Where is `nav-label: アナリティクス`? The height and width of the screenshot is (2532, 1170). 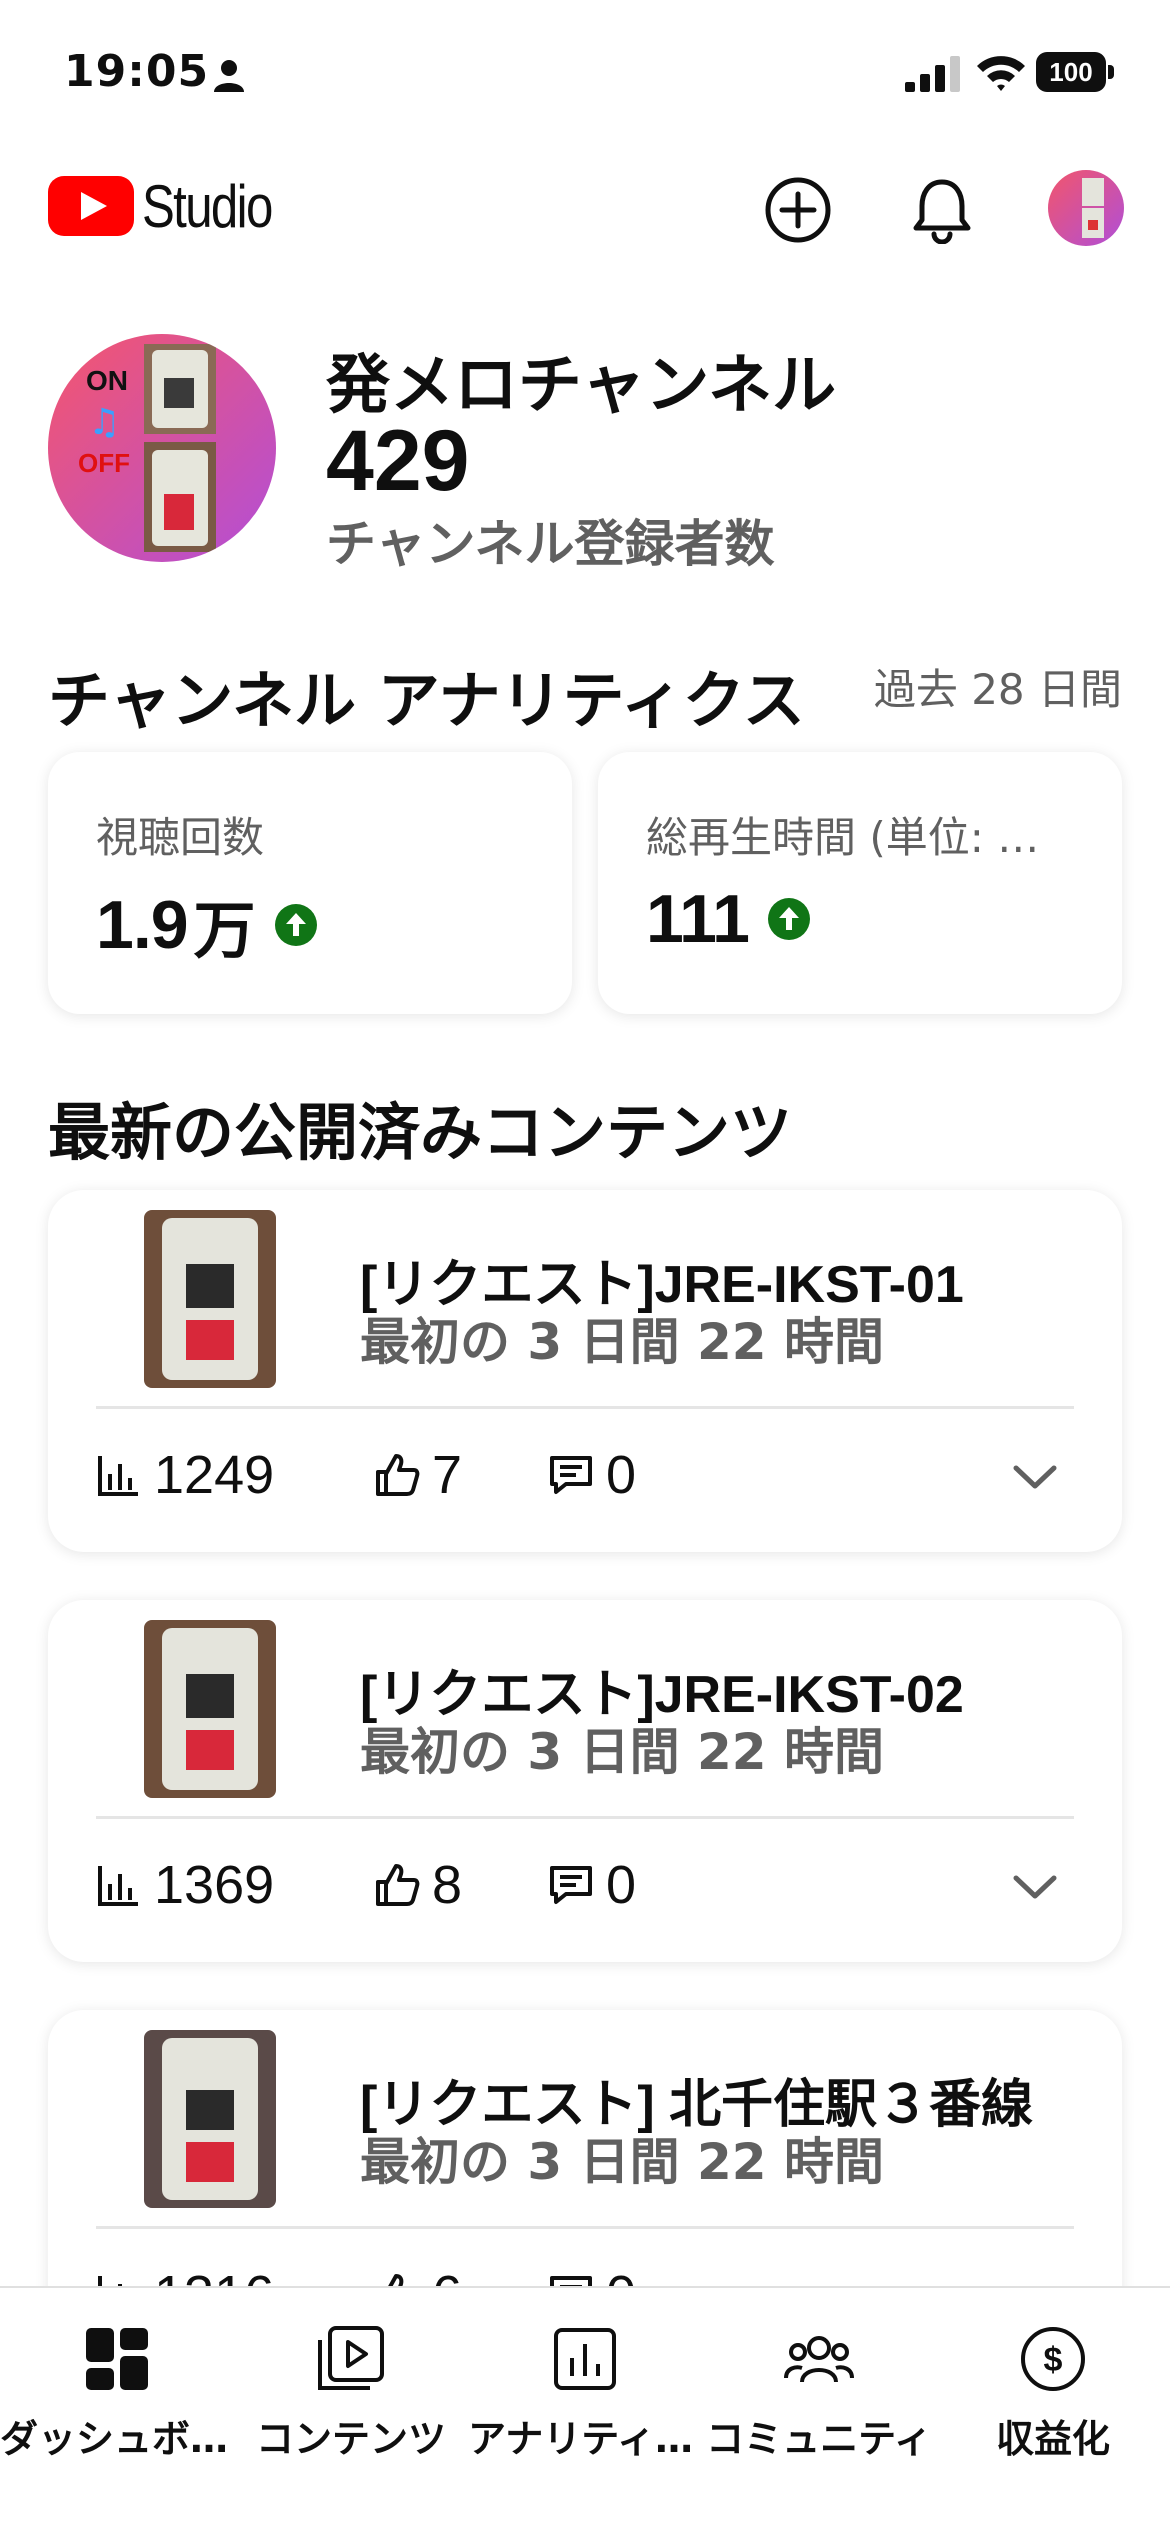 nav-label: アナリティクス is located at coordinates (585, 2439).